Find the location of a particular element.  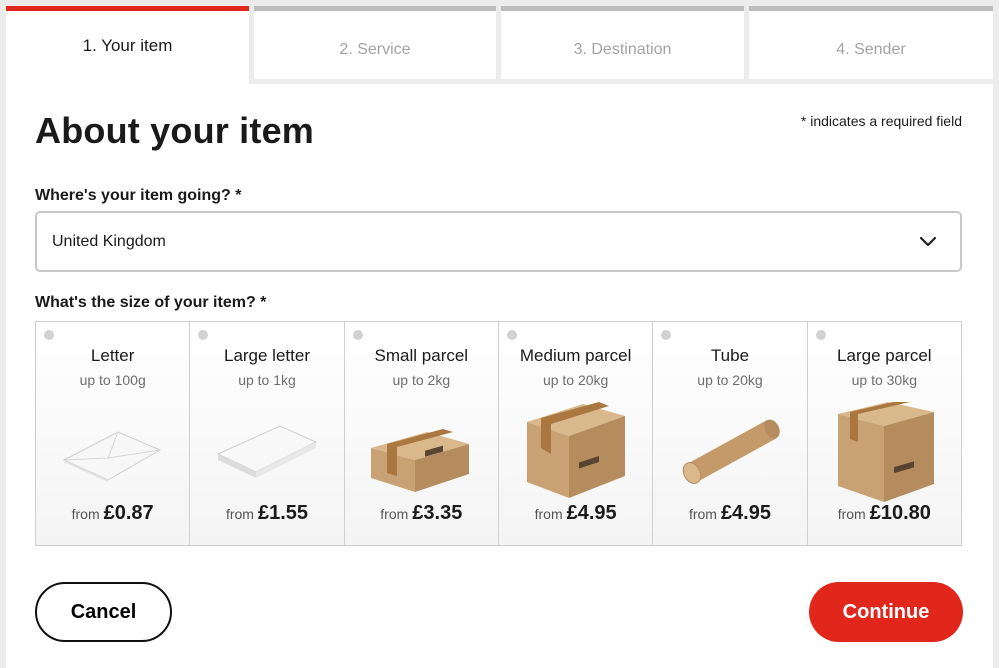

tab-your-item: 1. Your item is located at coordinates (127, 46).